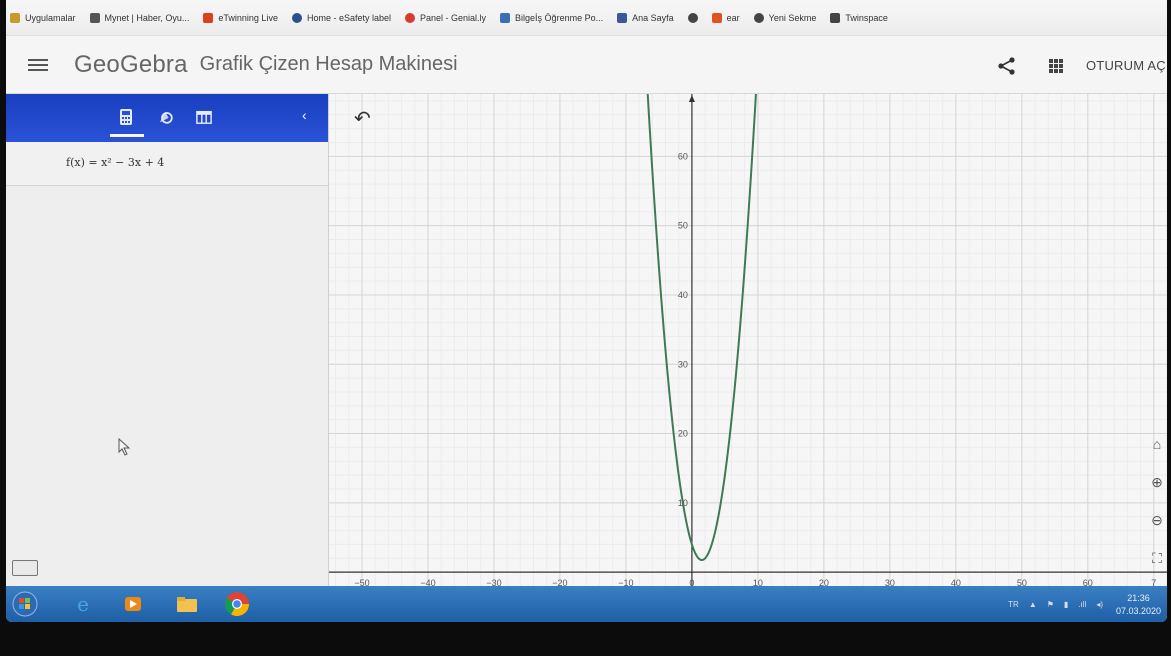 The image size is (1171, 656). Describe the element at coordinates (1033, 604) in the screenshot. I see `tray-item-1: ▲` at that location.